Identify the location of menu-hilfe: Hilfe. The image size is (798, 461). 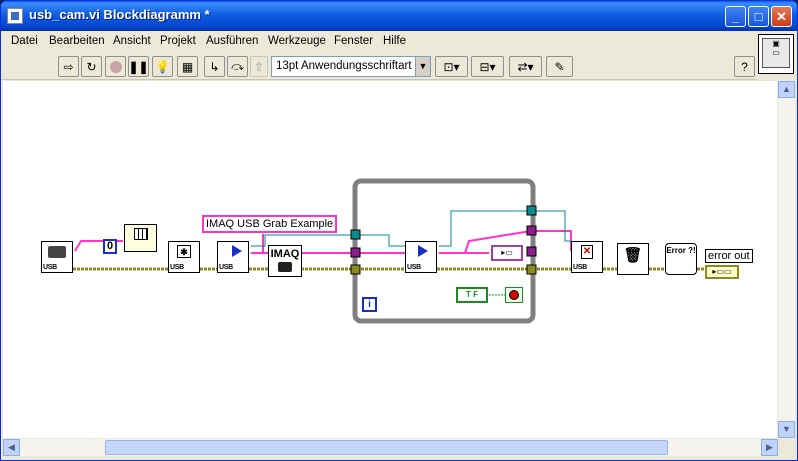
(394, 41).